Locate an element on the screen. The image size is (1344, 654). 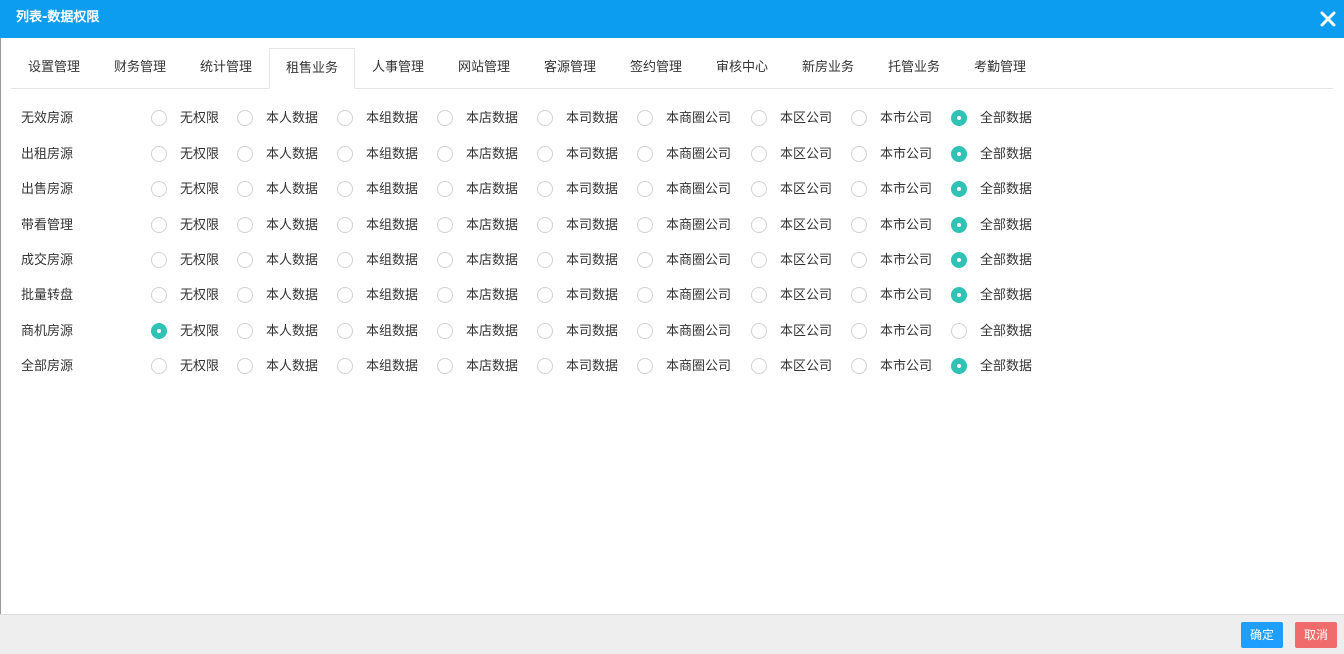
cancel-button: 取消 is located at coordinates (1316, 635).